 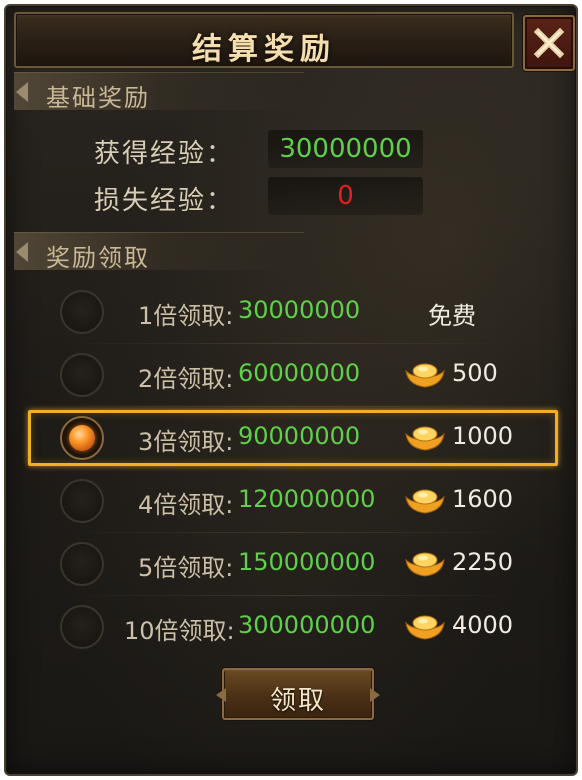 I want to click on radio-button-selected, so click(x=82, y=438).